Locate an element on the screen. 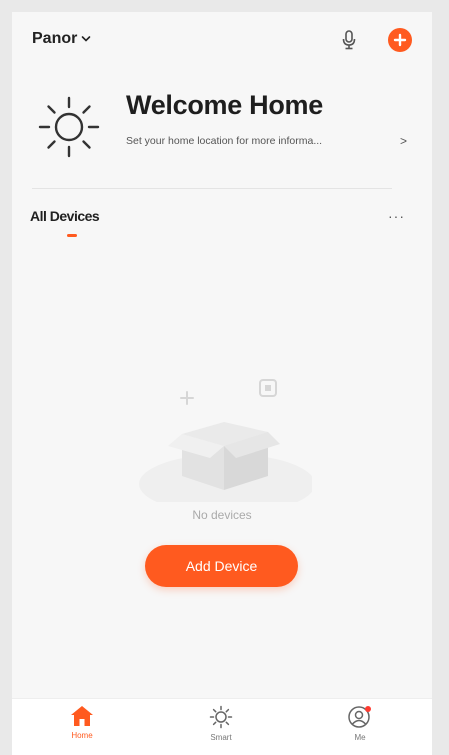  tab-active-indicator is located at coordinates (72, 235).